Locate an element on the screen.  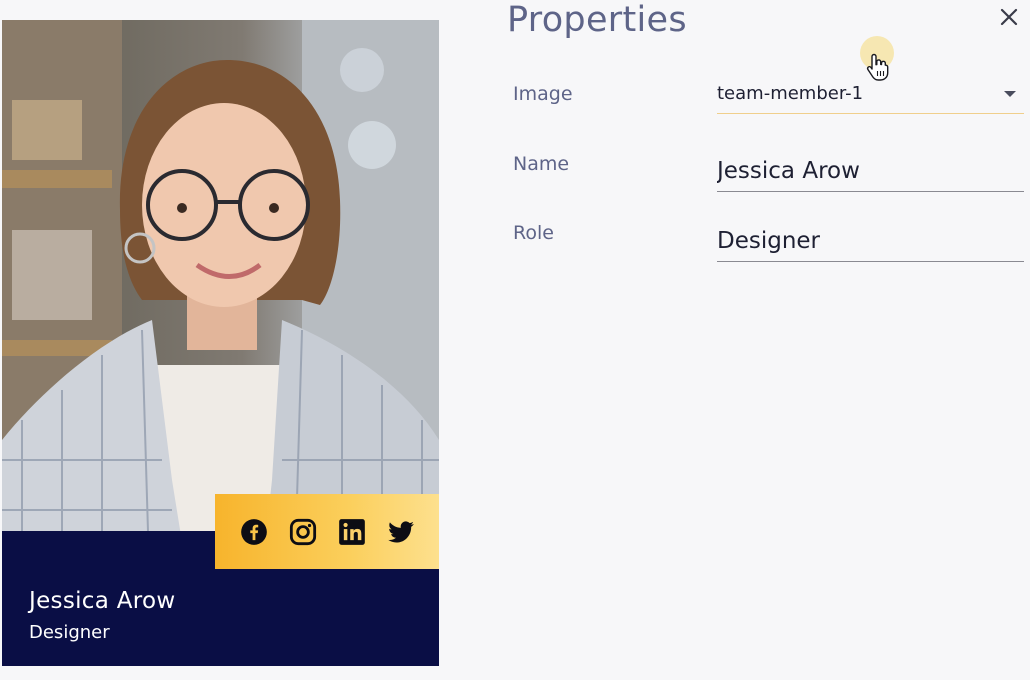
mouse-pointer is located at coordinates (878, 61).